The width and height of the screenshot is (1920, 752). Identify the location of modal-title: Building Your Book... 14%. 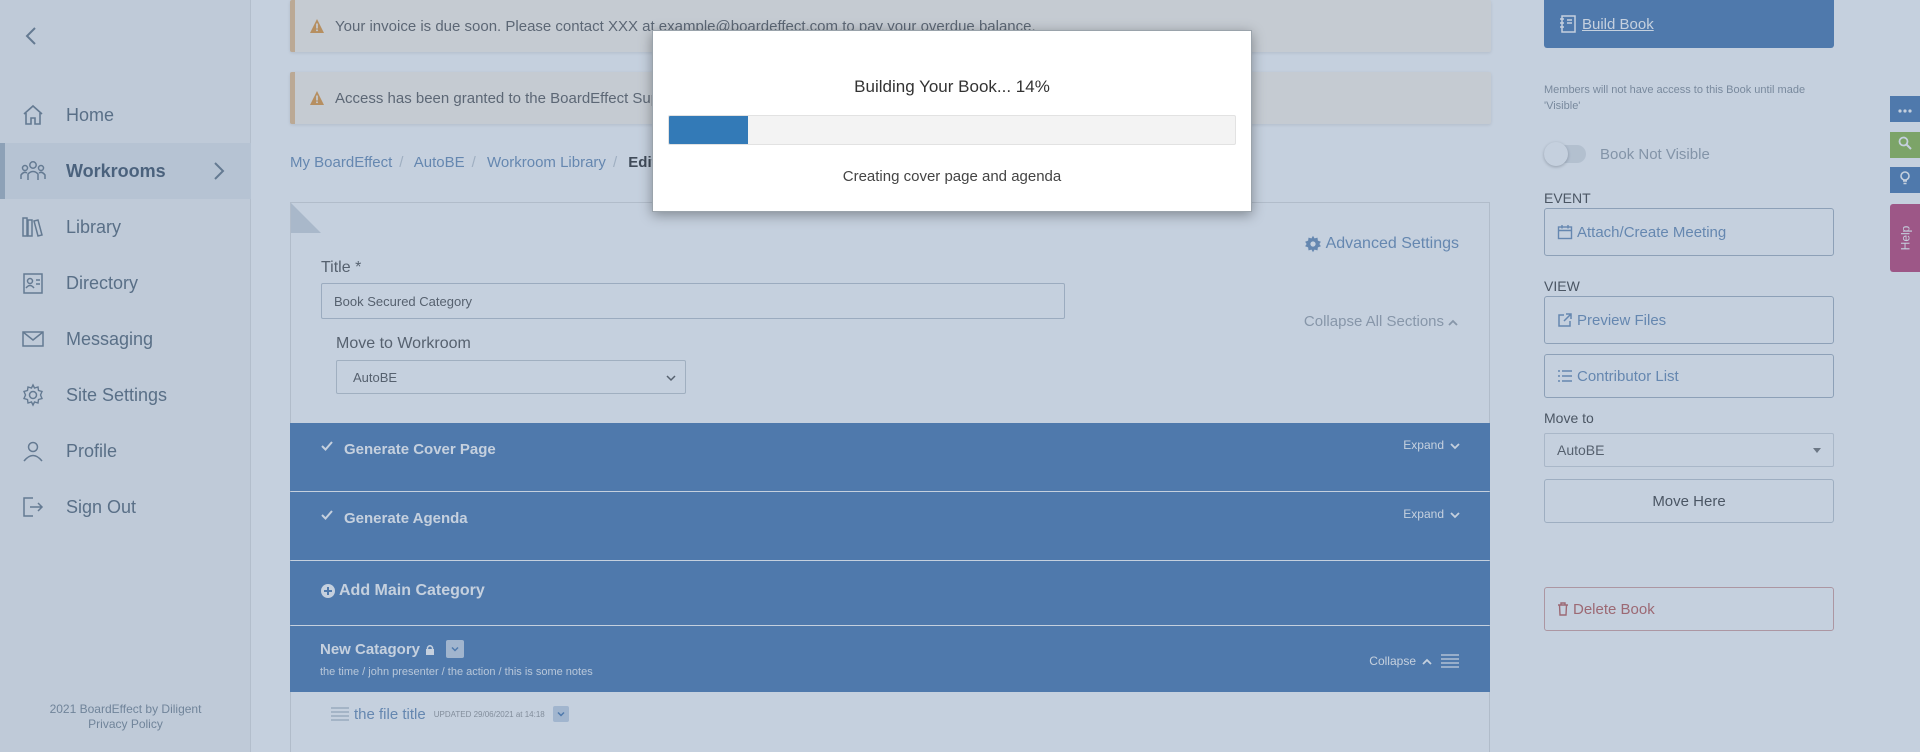
(952, 86).